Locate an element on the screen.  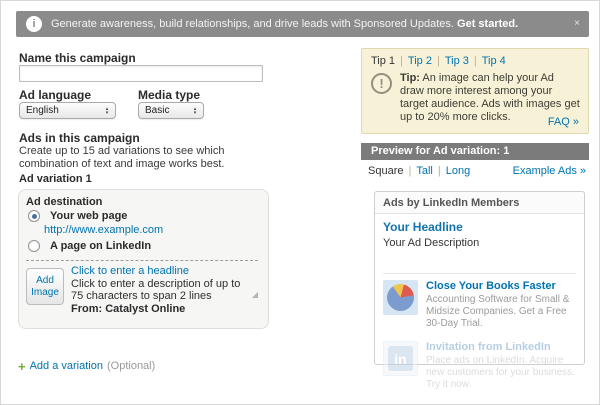
tab-square: Square is located at coordinates (385, 171).